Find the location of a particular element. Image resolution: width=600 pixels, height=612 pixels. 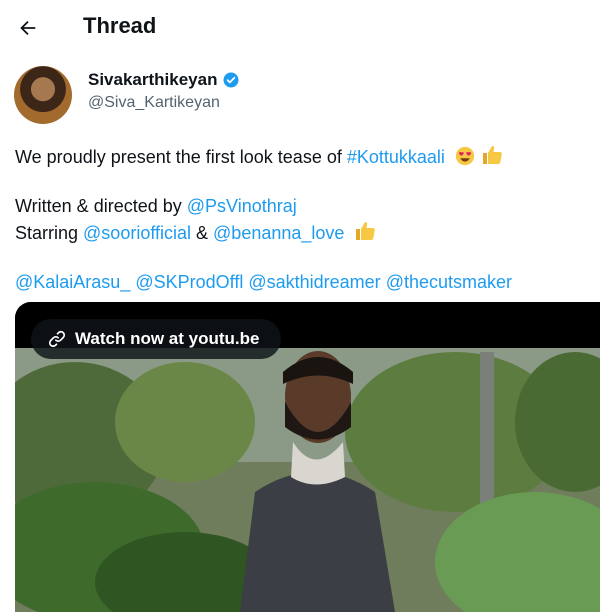

link-icon is located at coordinates (57, 339).